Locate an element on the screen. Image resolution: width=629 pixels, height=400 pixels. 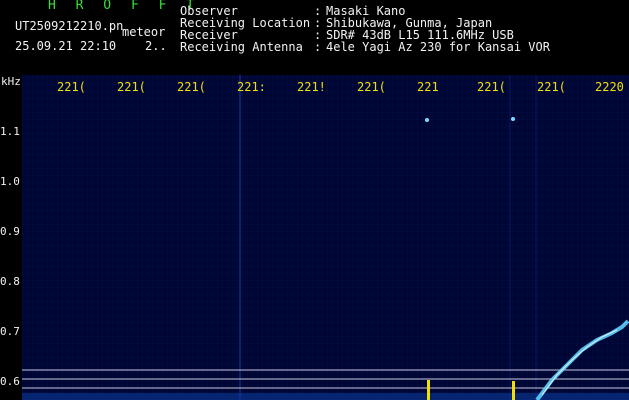
freq-tick: 0.9 is located at coordinates (10, 231).